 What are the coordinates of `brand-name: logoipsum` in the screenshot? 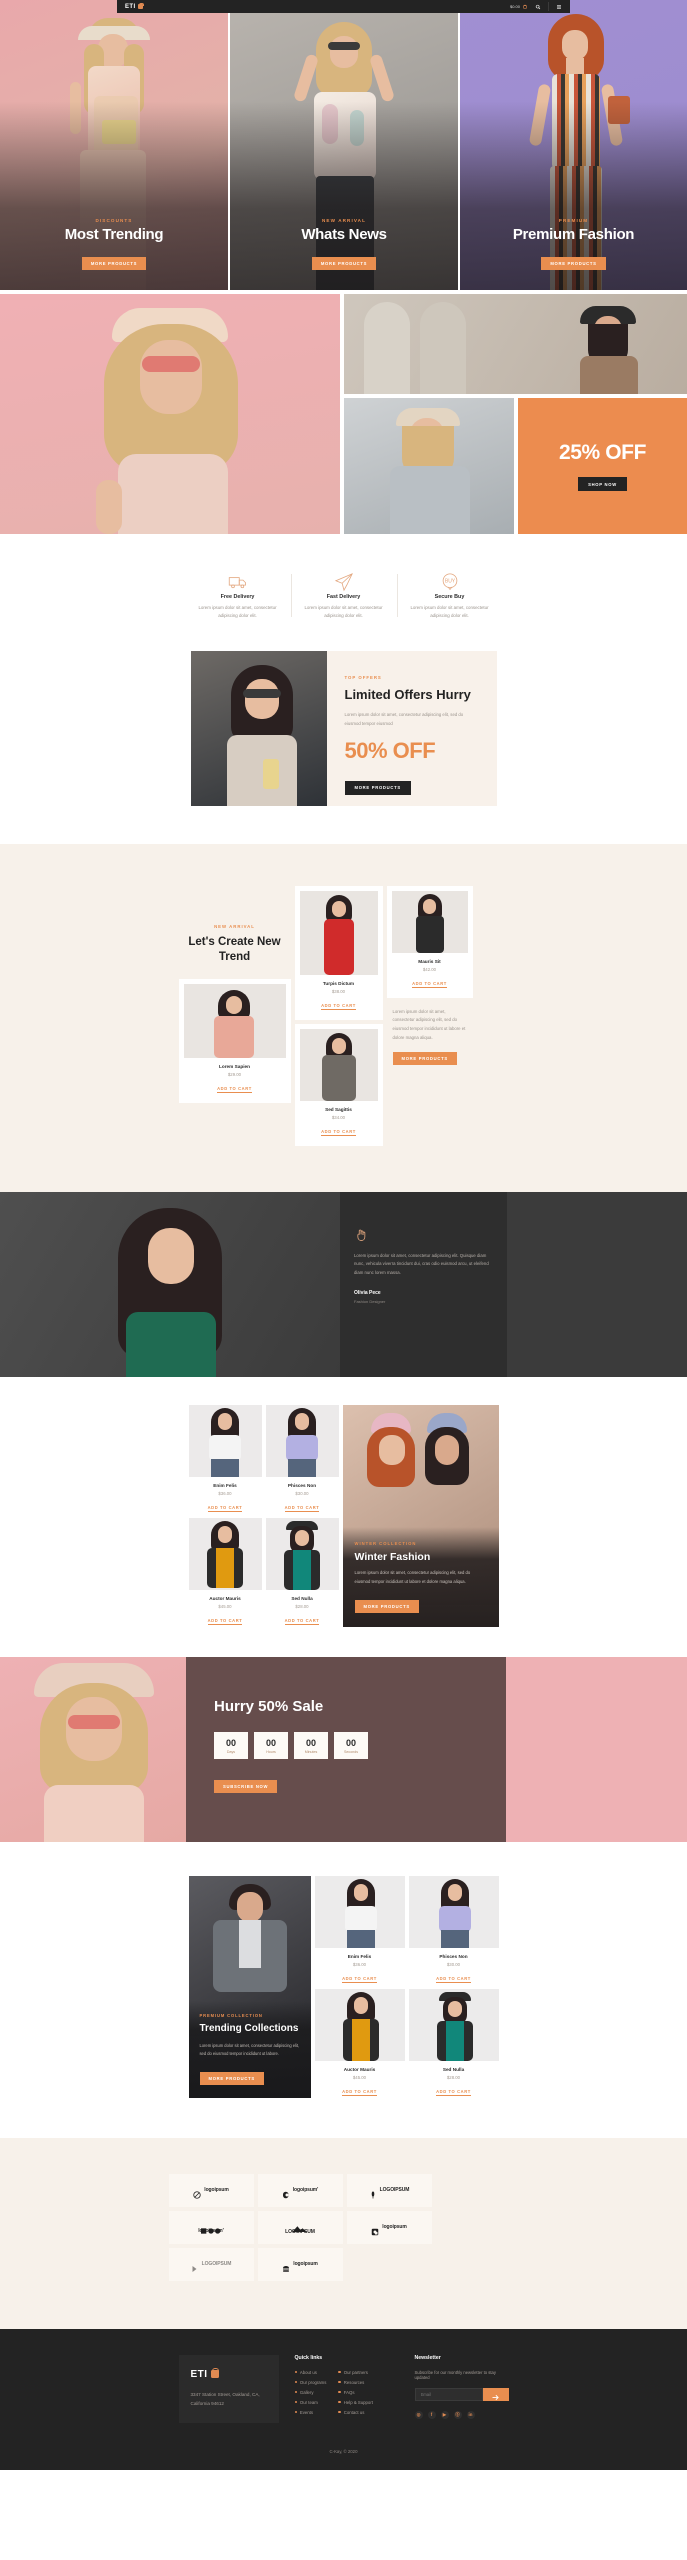 It's located at (305, 2264).